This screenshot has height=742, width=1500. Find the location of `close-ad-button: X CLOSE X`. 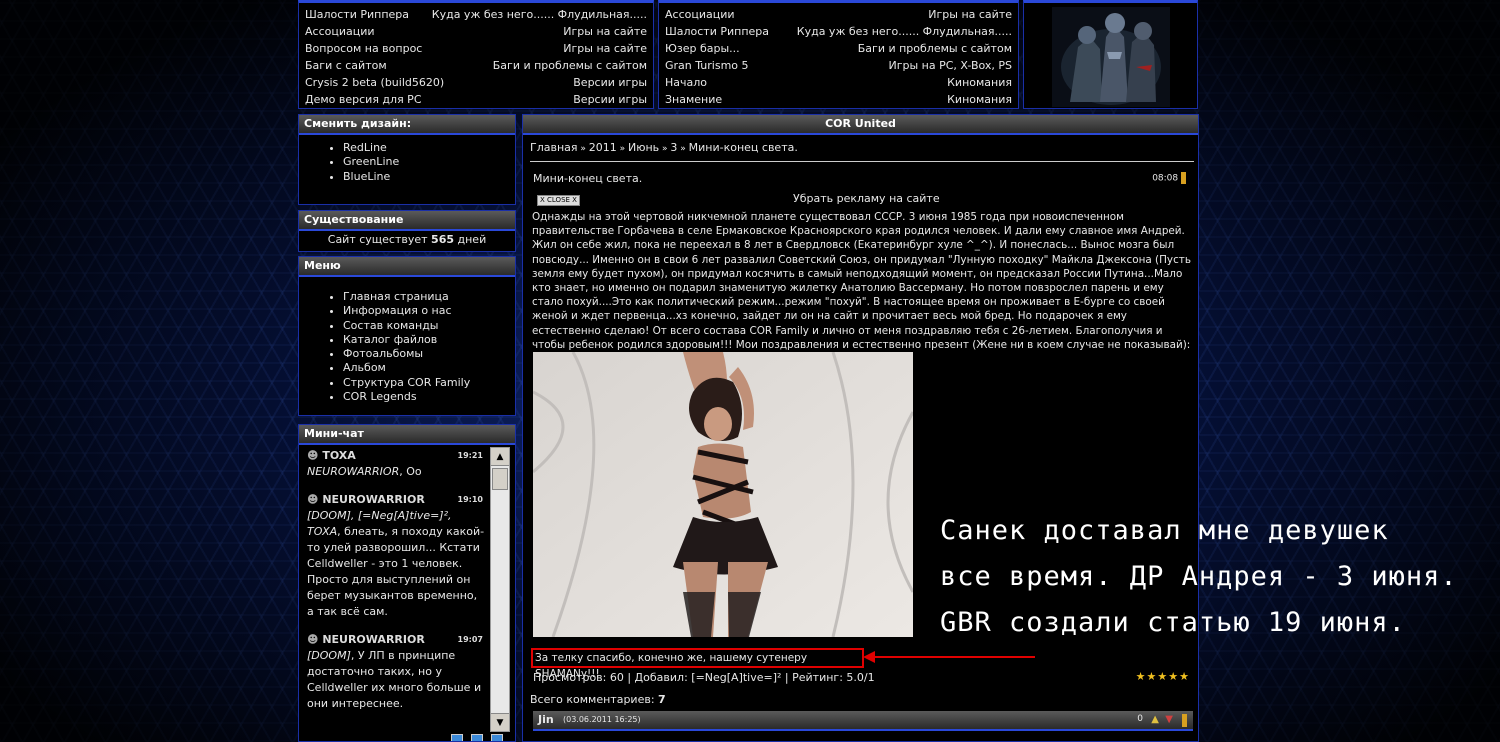

close-ad-button: X CLOSE X is located at coordinates (558, 200).